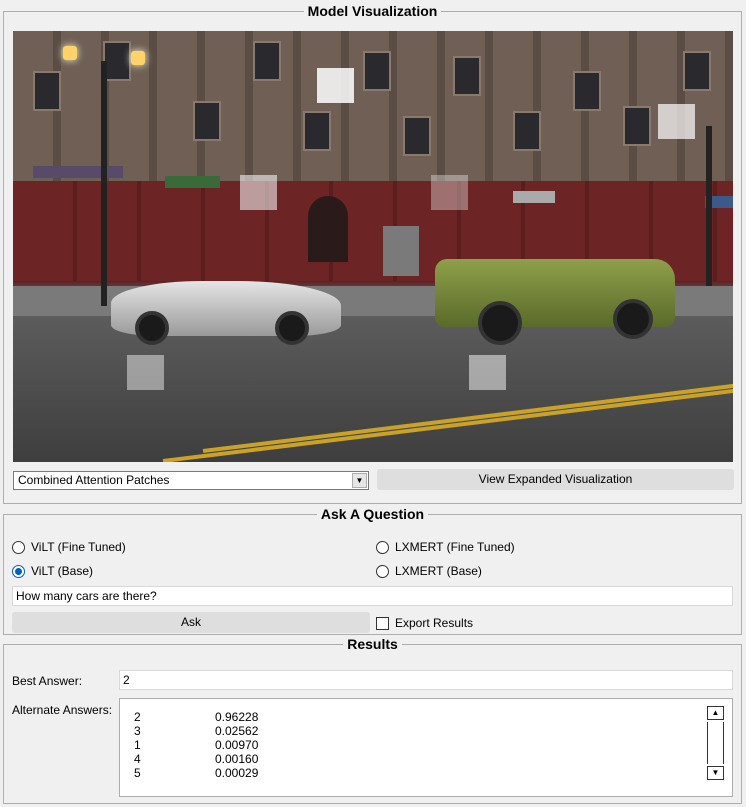 The image size is (746, 807). What do you see at coordinates (555, 479) in the screenshot?
I see `view-expanded-visualization-button: View Expanded Visualization` at bounding box center [555, 479].